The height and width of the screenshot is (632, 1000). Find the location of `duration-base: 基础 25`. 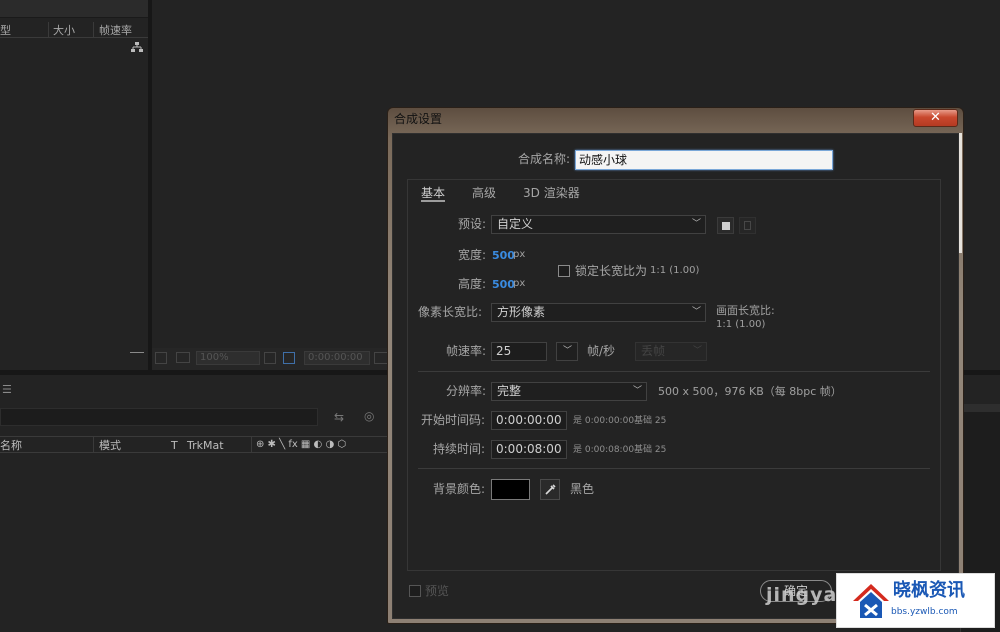

duration-base: 基础 25 is located at coordinates (650, 450).